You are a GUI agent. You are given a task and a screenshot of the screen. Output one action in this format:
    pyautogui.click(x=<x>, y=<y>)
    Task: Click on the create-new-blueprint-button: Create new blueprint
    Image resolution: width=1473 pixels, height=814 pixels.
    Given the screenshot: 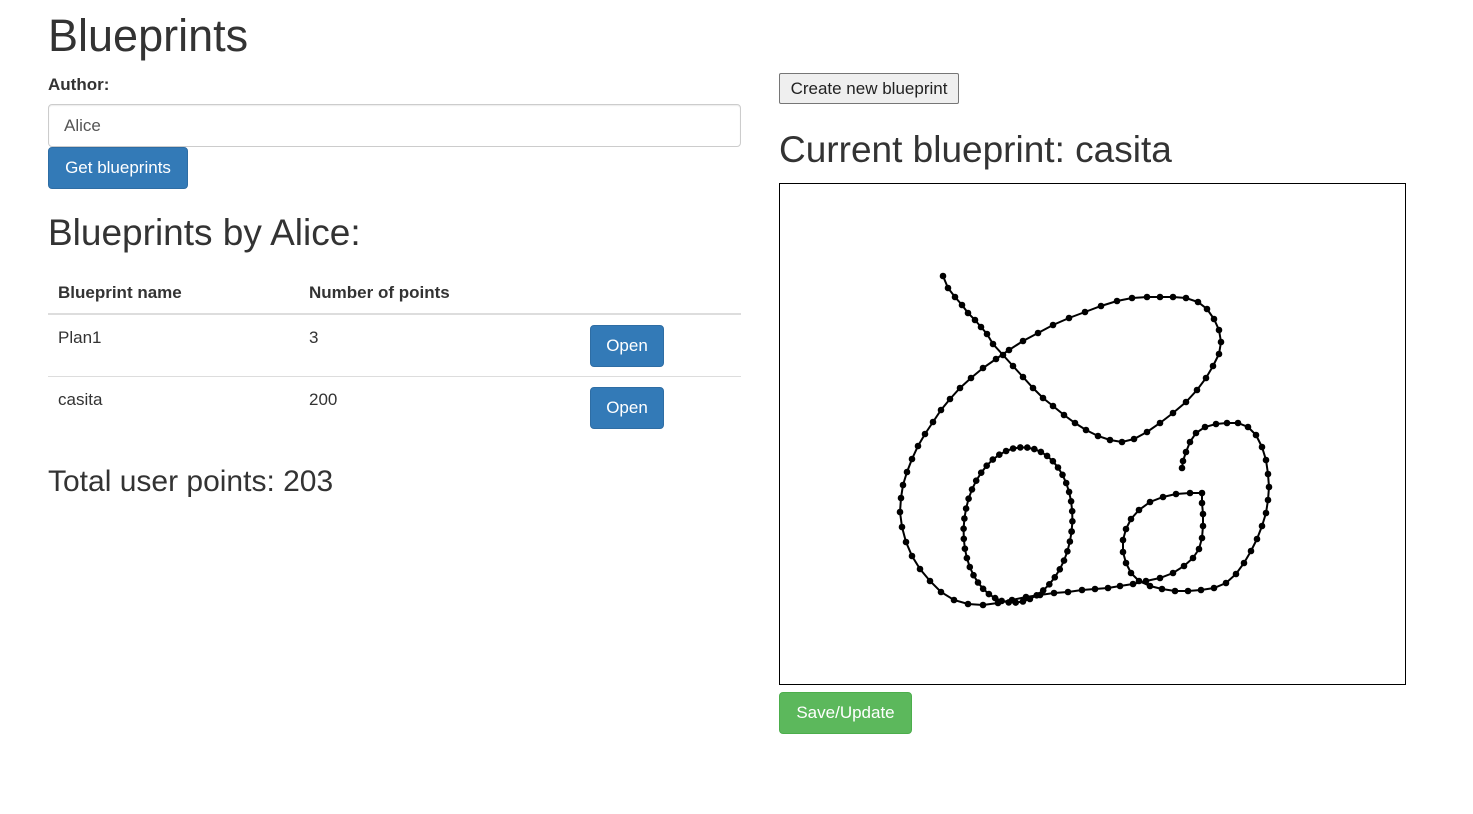 What is the action you would take?
    pyautogui.click(x=869, y=88)
    